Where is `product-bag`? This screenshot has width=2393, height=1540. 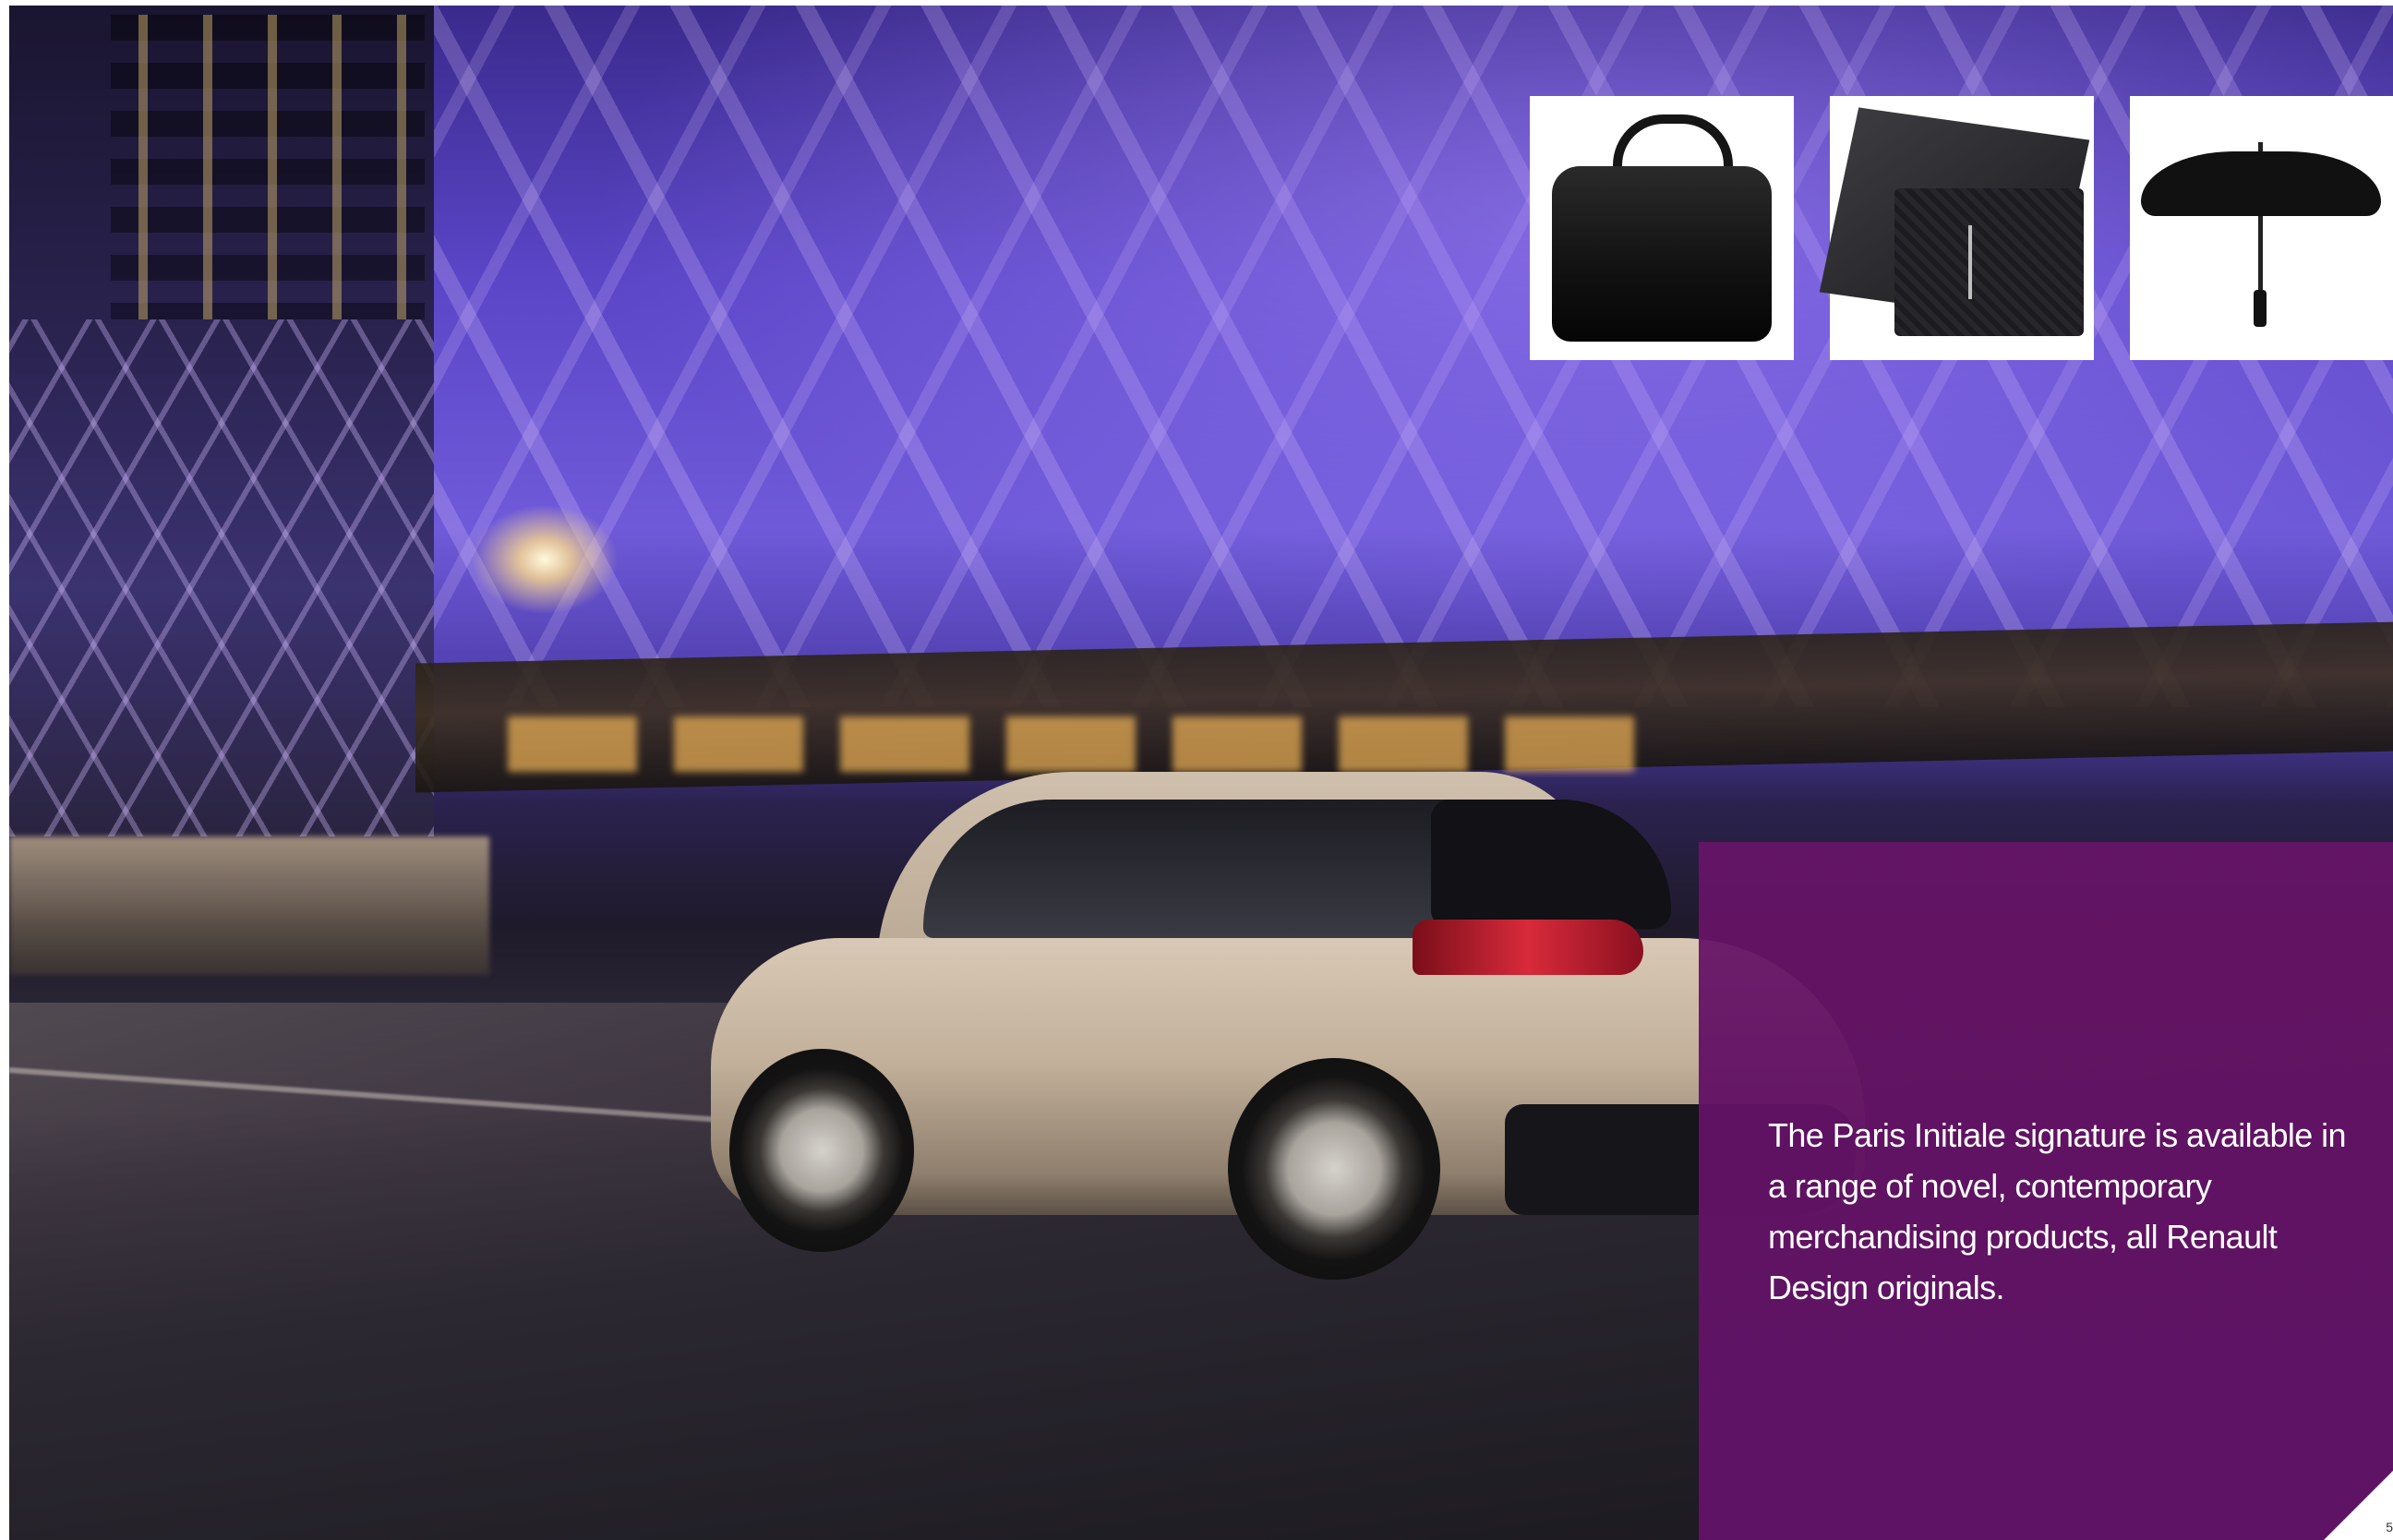 product-bag is located at coordinates (1662, 228).